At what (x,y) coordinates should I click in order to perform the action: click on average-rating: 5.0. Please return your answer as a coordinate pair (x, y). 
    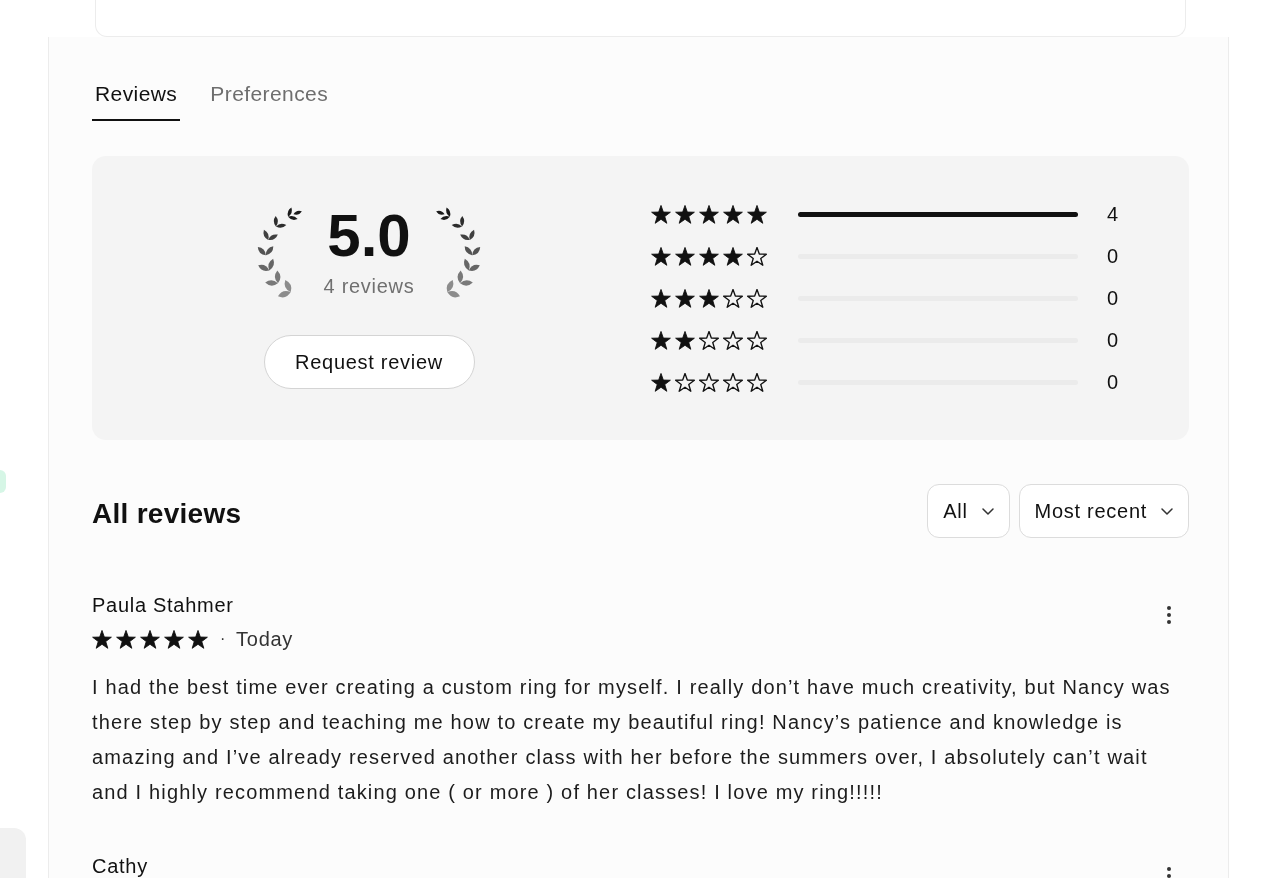
    Looking at the image, I should click on (369, 236).